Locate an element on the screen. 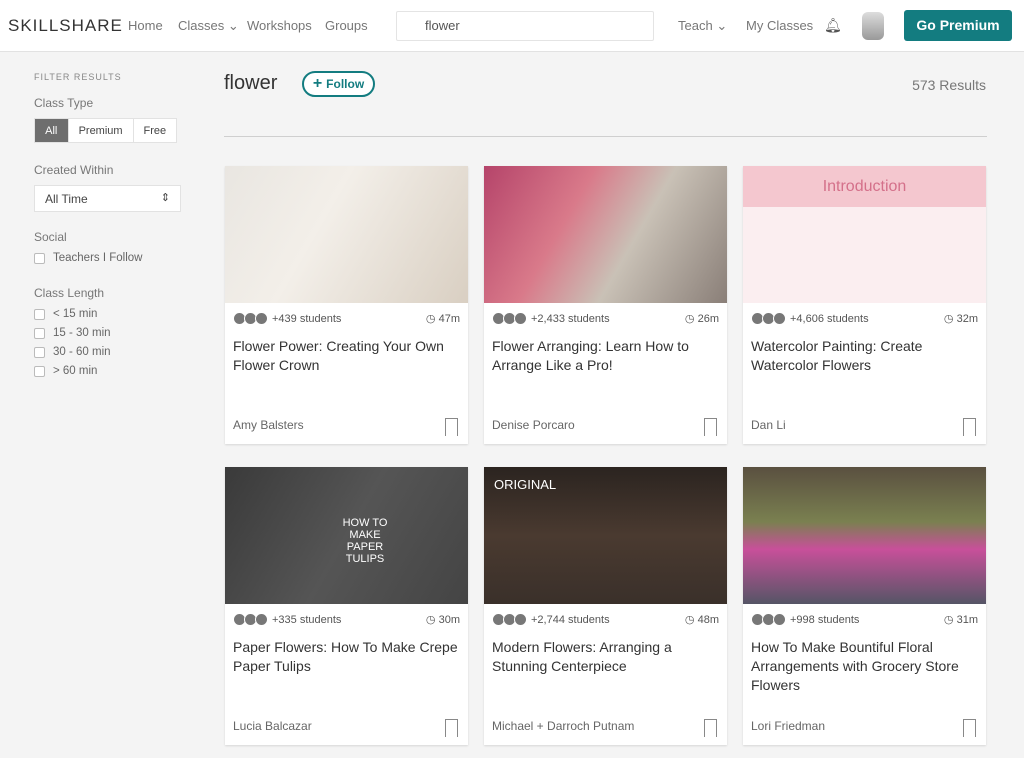  results-count: 573 Results is located at coordinates (949, 85).